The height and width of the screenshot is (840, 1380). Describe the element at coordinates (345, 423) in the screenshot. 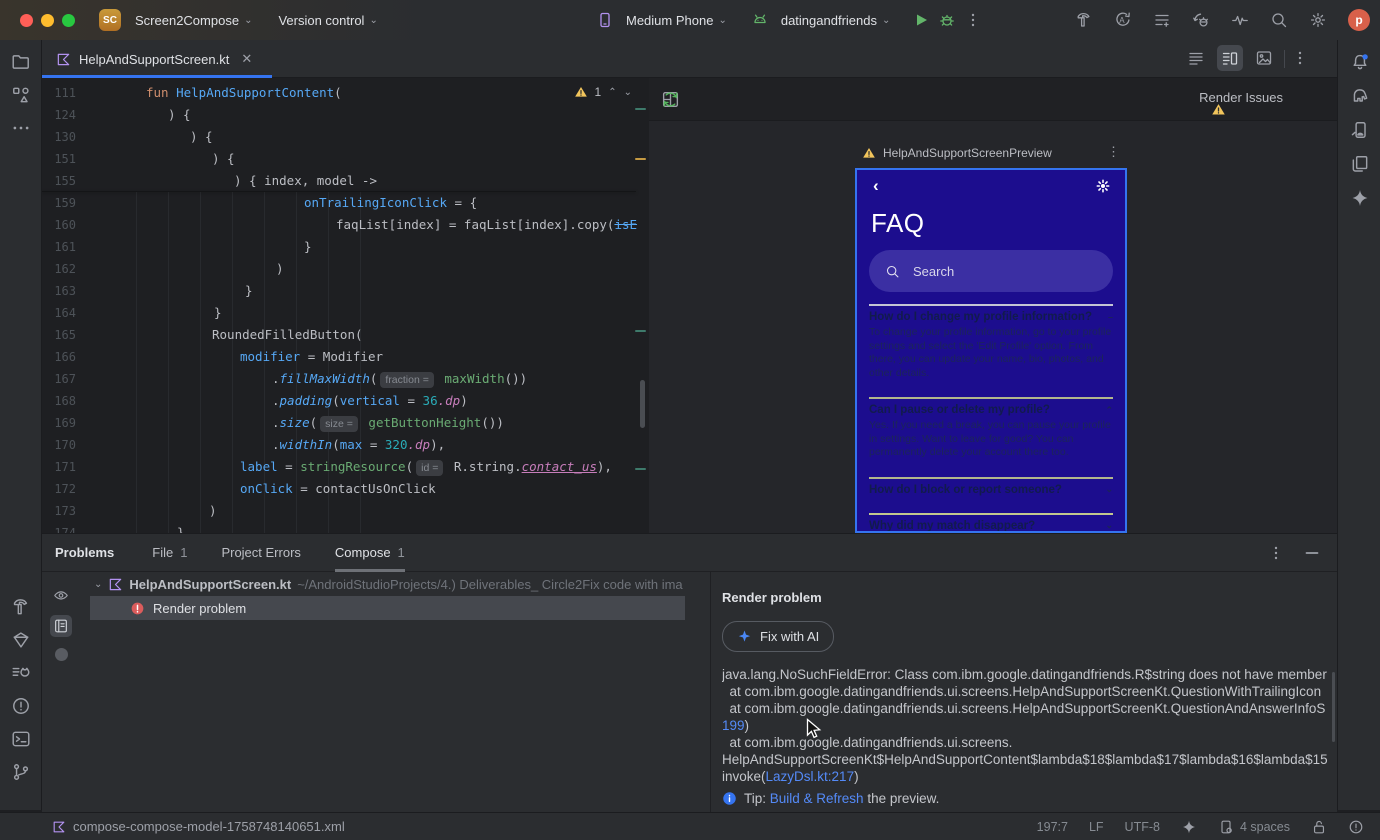

I see `code-line-169: 169 .size(size = getButtonHeight())` at that location.